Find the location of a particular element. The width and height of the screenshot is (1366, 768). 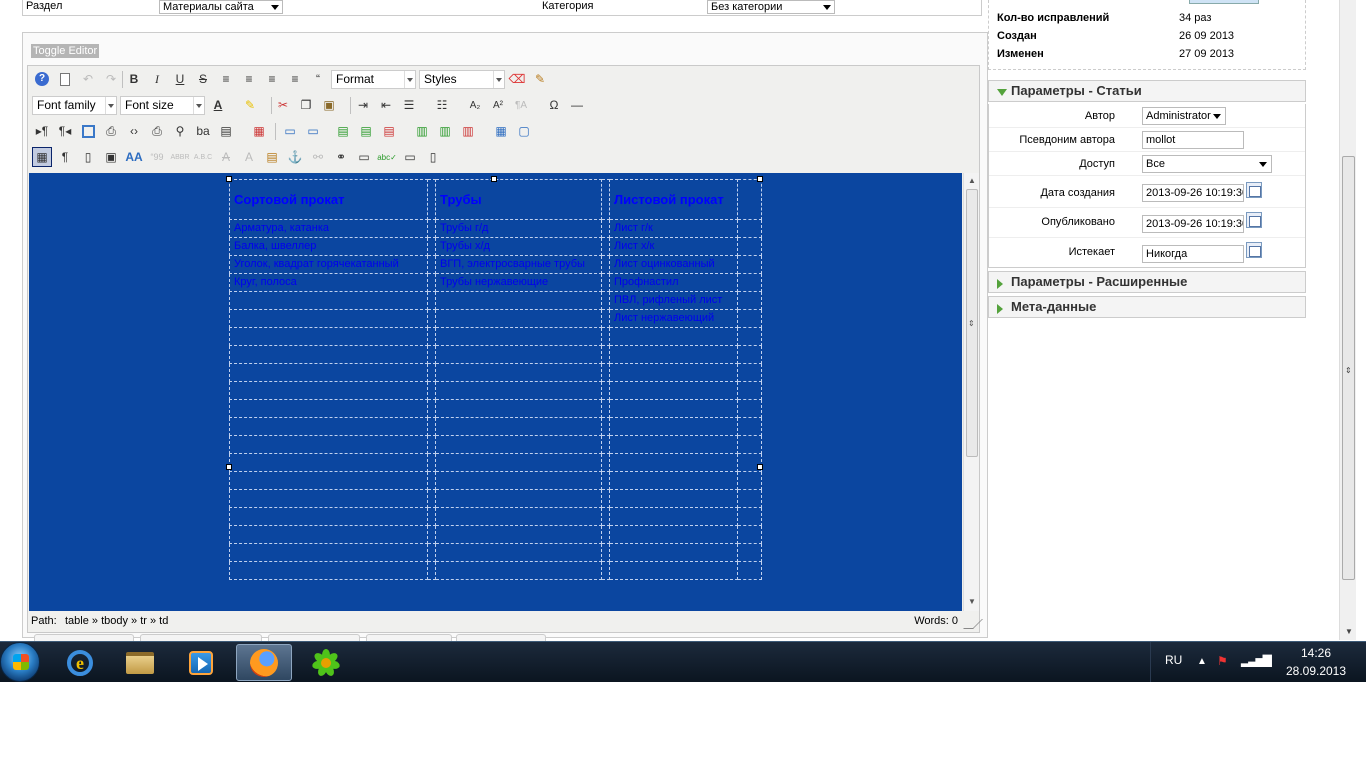

styleprops-button: AA is located at coordinates (134, 157).